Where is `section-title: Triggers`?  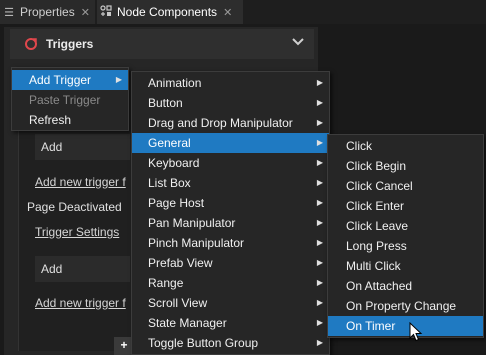
section-title: Triggers is located at coordinates (70, 44).